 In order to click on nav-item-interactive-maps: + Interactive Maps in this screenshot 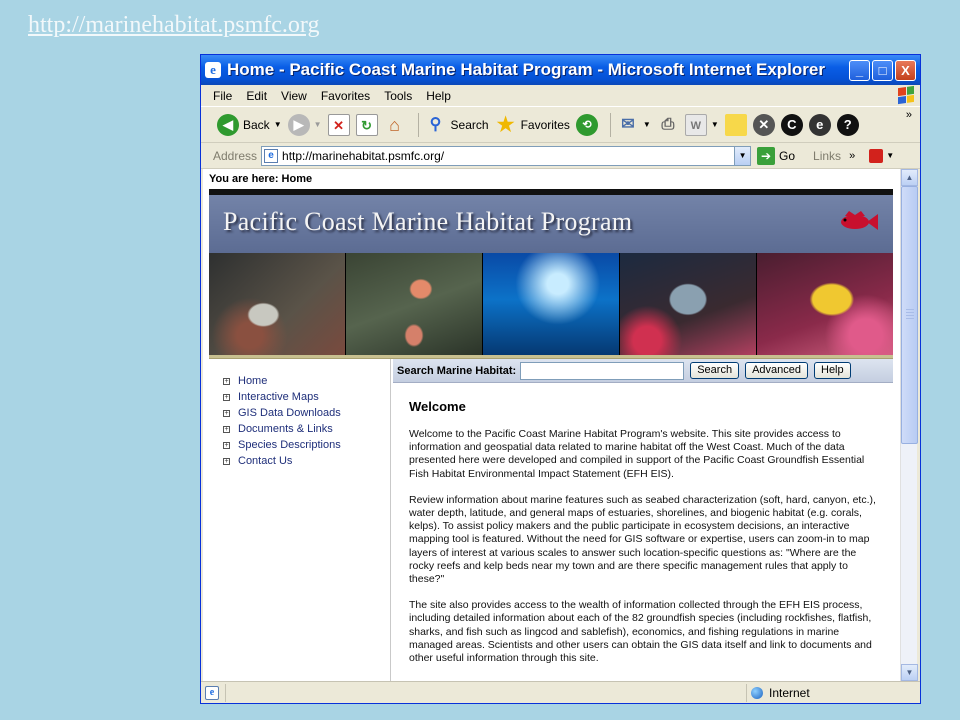, I will do `click(306, 397)`.